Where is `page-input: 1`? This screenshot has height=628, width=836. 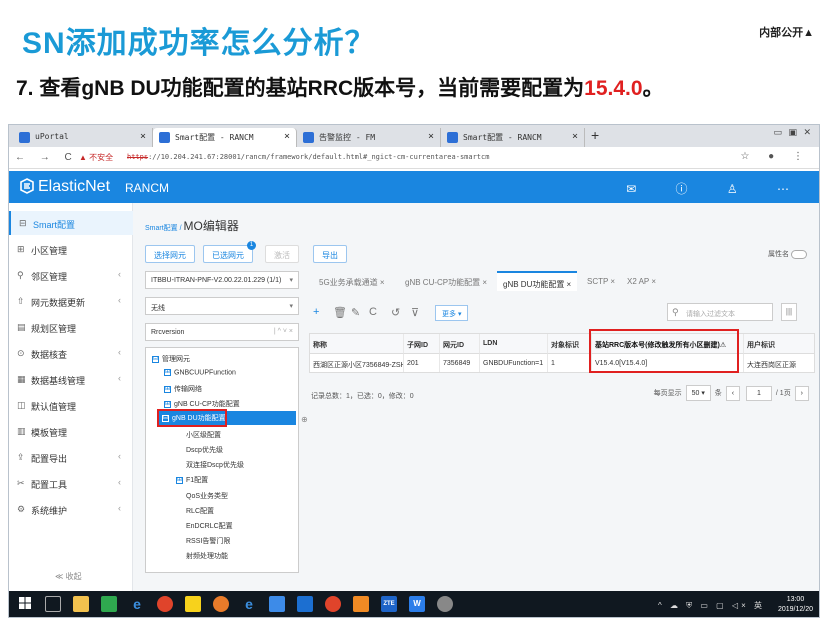
page-input: 1 is located at coordinates (759, 393).